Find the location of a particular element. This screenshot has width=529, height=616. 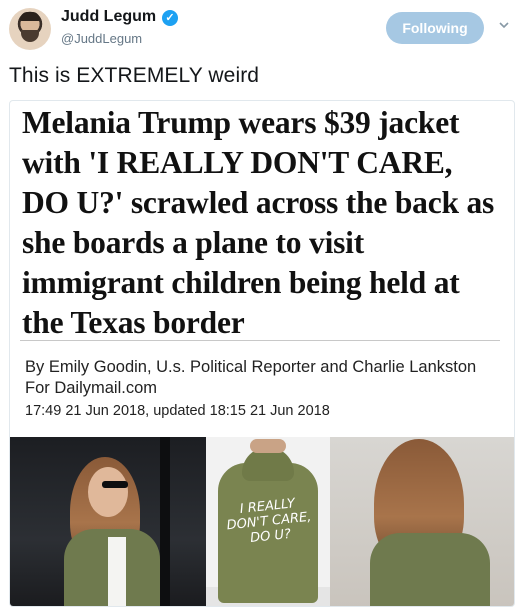

jacket-back-shape is located at coordinates (430, 569).